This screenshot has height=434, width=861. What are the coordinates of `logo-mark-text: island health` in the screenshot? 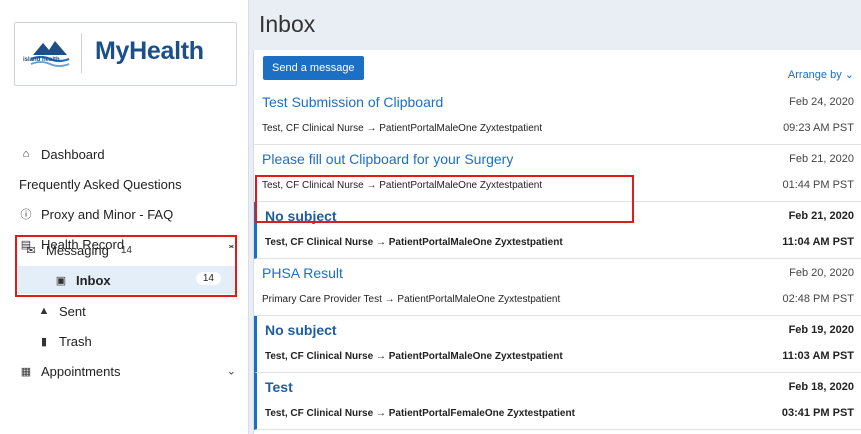 It's located at (41, 60).